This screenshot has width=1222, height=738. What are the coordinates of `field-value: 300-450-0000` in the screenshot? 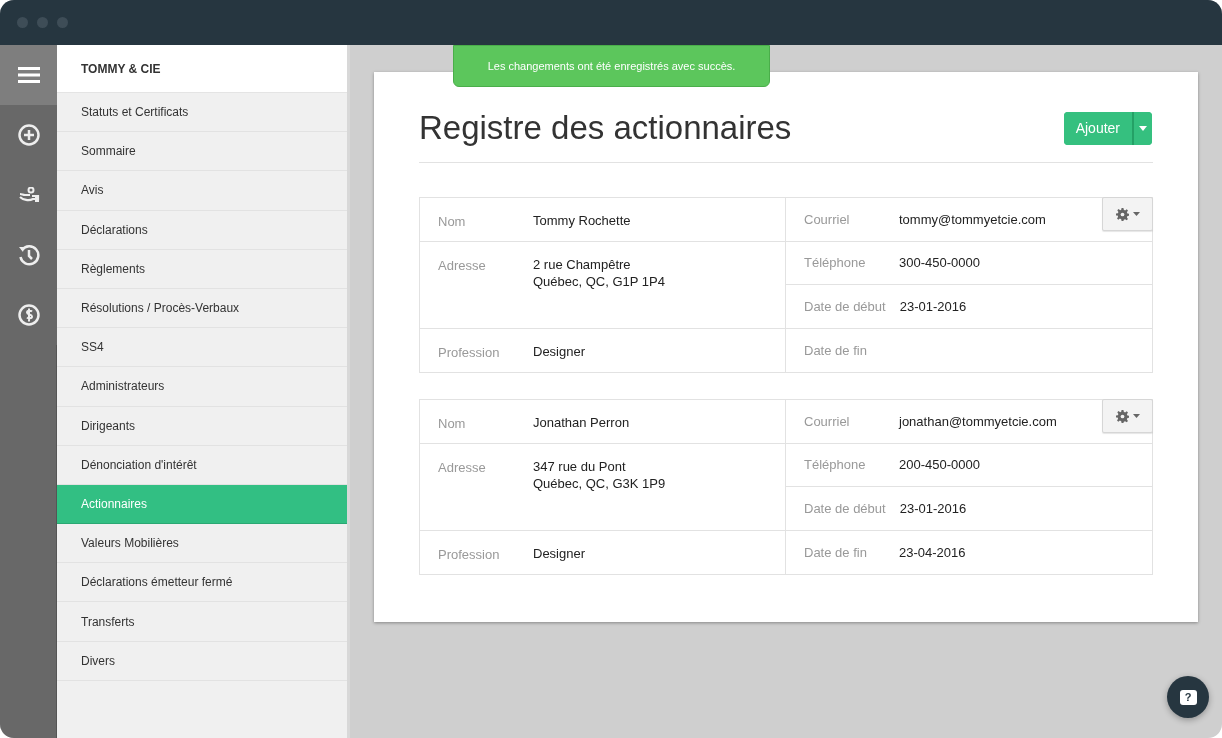 It's located at (939, 263).